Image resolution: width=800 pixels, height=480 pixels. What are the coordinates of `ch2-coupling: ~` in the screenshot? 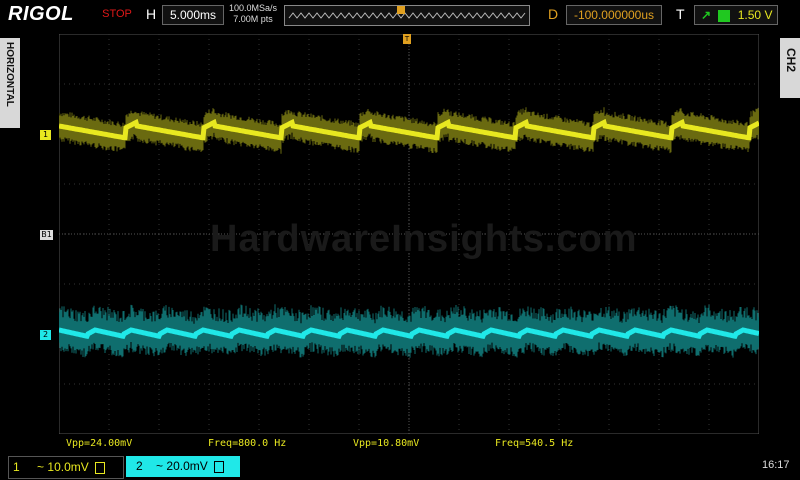 It's located at (160, 466).